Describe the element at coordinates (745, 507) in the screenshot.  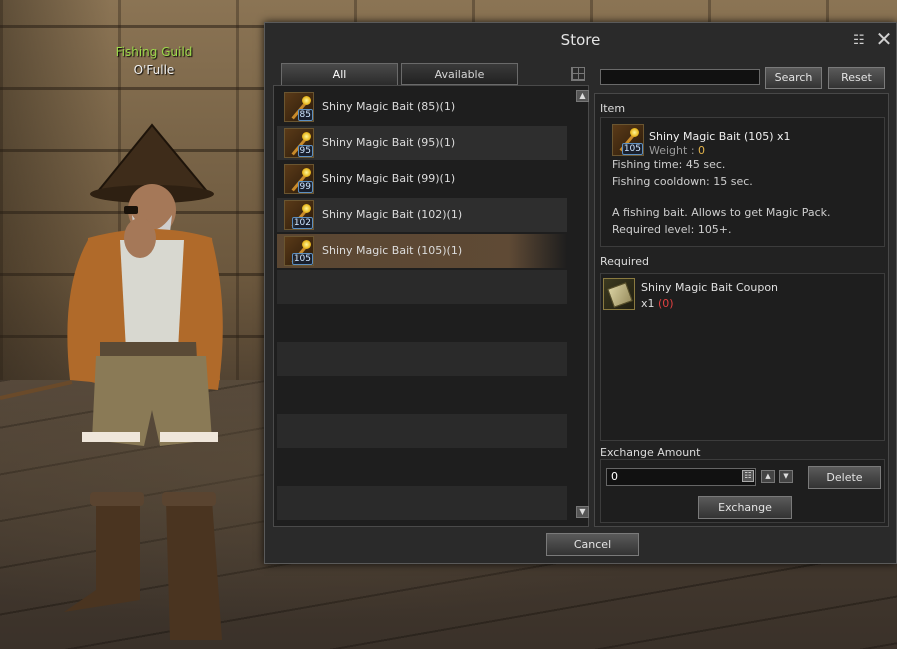
I see `exchange-button: Exchange` at that location.